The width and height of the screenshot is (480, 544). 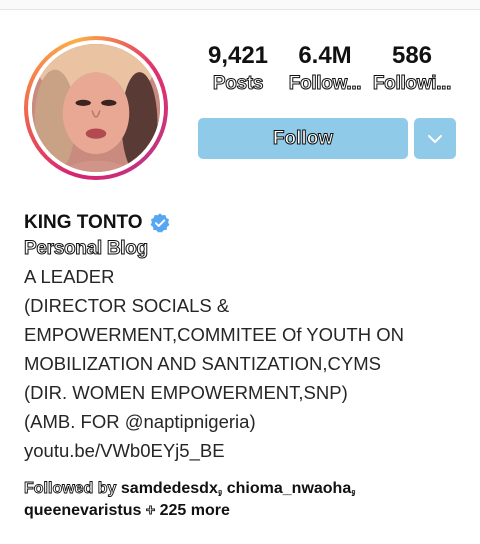 What do you see at coordinates (238, 55) in the screenshot?
I see `posts-count: 9,421` at bounding box center [238, 55].